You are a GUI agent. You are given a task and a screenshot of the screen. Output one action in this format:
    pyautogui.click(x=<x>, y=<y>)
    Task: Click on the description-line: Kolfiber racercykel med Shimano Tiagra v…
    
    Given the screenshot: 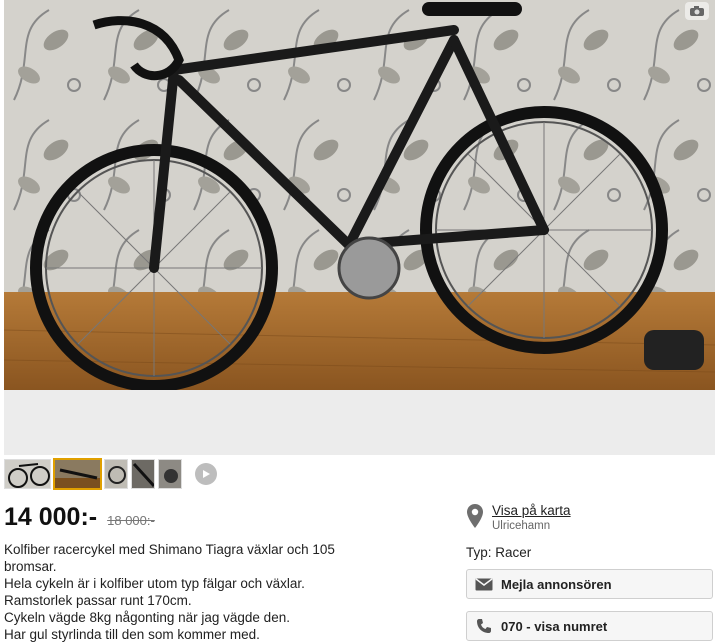 What is the action you would take?
    pyautogui.click(x=169, y=558)
    